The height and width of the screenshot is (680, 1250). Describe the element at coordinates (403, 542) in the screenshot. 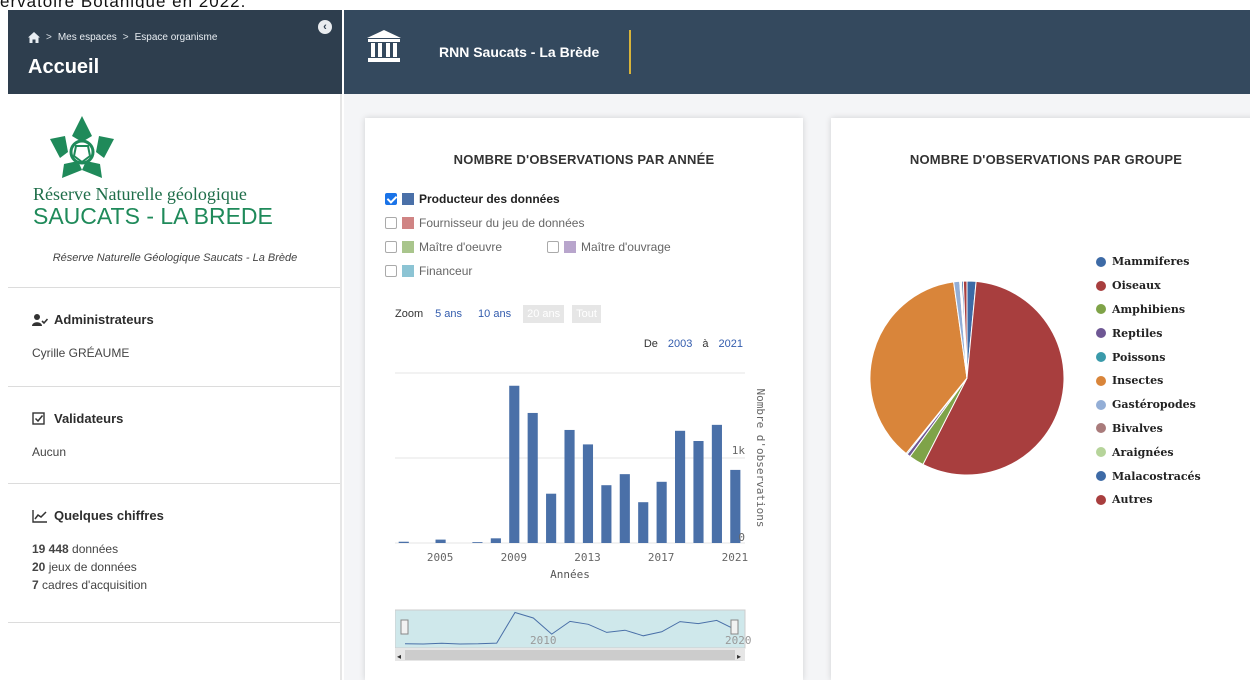

I see `bar-2003` at that location.